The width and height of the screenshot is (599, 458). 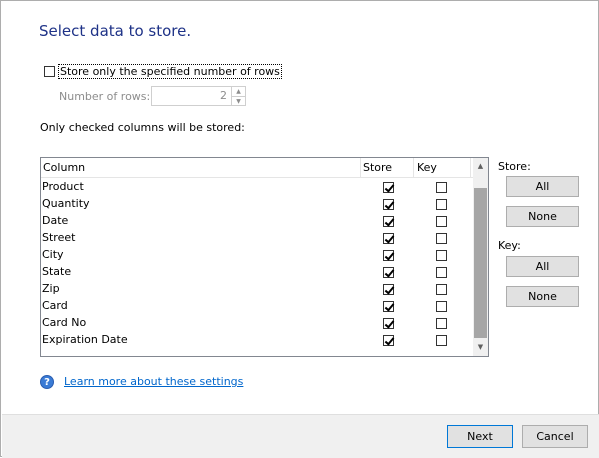 What do you see at coordinates (377, 167) in the screenshot?
I see `store-header: Store` at bounding box center [377, 167].